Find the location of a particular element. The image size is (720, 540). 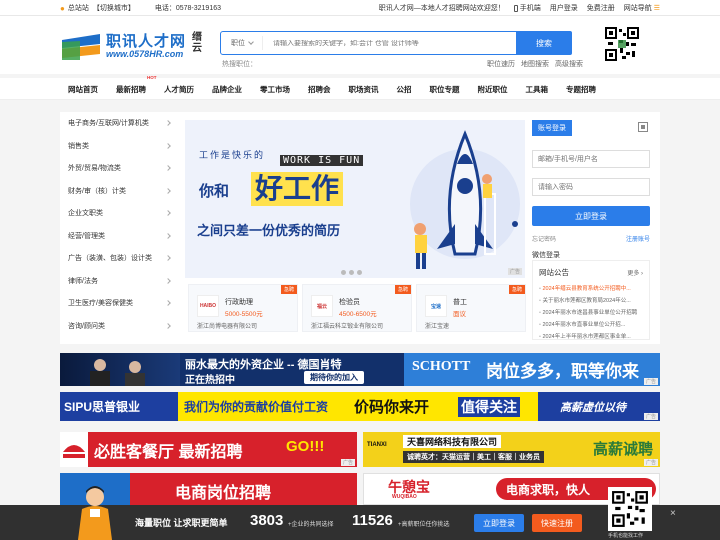

logo-text: 职讯人才网 is located at coordinates (146, 41).